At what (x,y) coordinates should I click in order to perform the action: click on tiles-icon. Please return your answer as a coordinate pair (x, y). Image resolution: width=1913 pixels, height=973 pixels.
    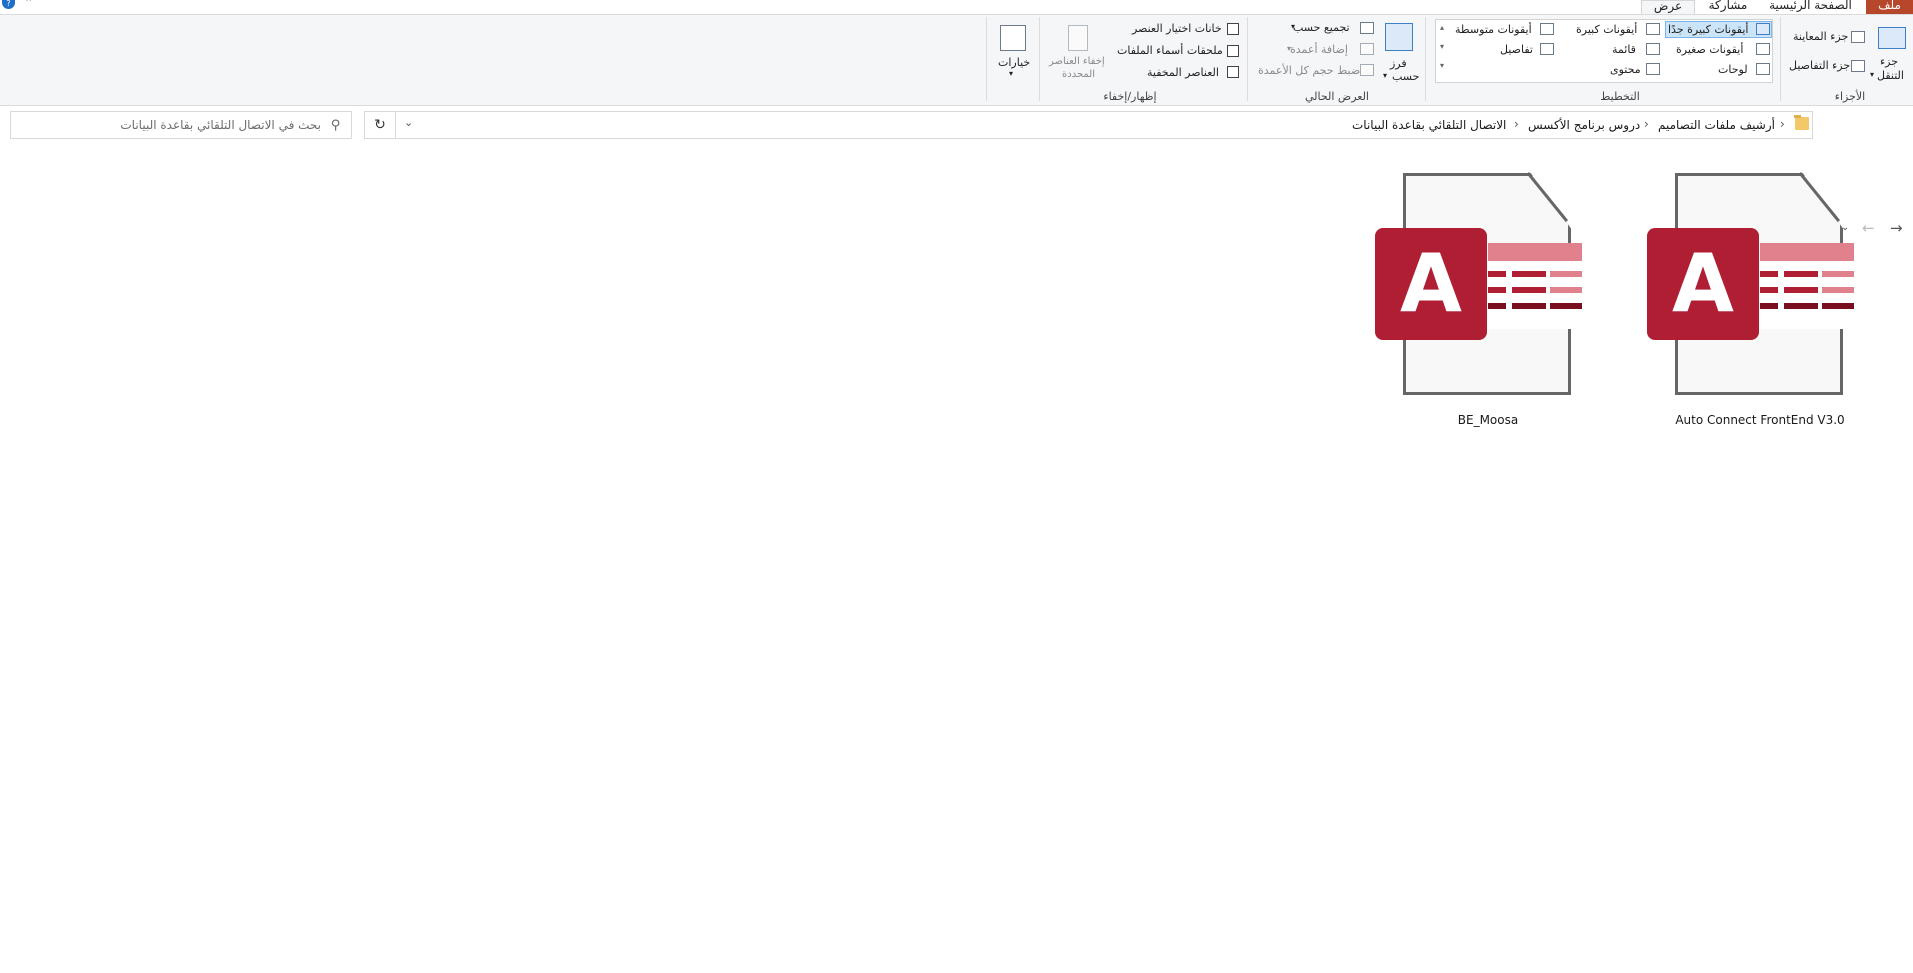
    Looking at the image, I should click on (1763, 69).